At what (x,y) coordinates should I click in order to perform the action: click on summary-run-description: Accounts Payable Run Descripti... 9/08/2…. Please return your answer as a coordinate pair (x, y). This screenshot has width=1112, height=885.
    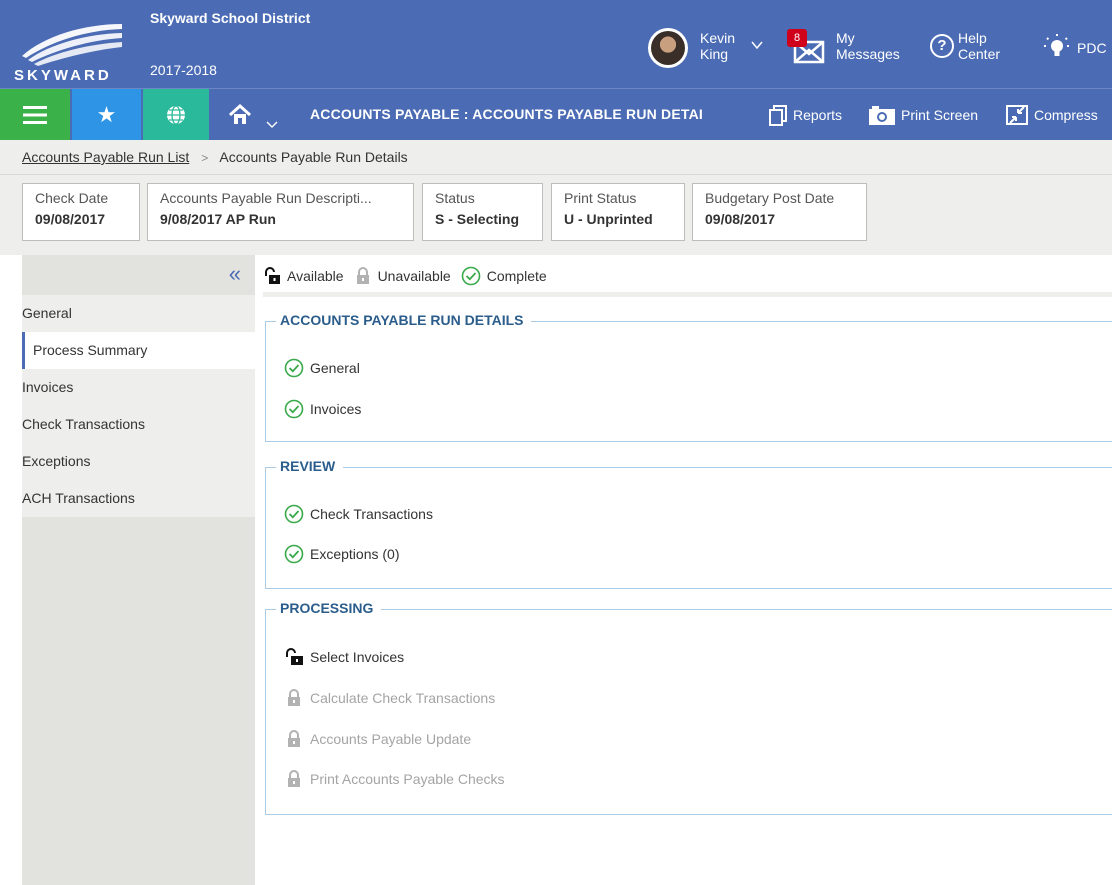
    Looking at the image, I should click on (280, 212).